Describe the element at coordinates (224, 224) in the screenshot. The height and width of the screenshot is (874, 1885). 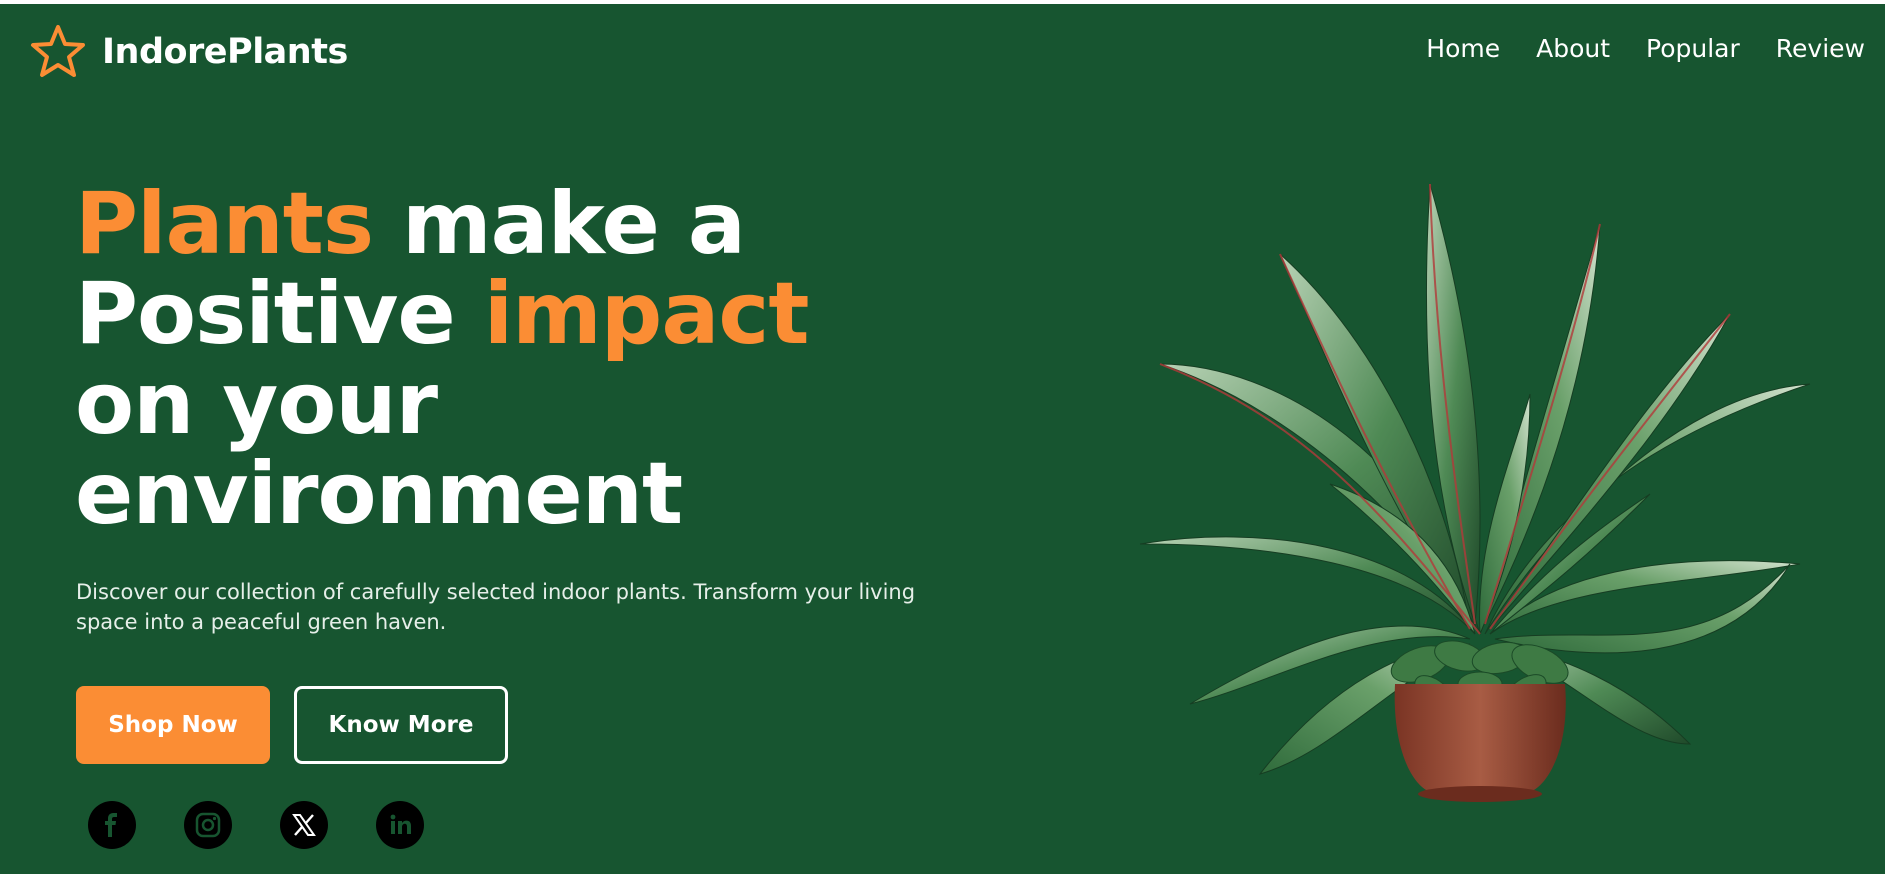
I see `headline-accent-plants: Plants` at that location.